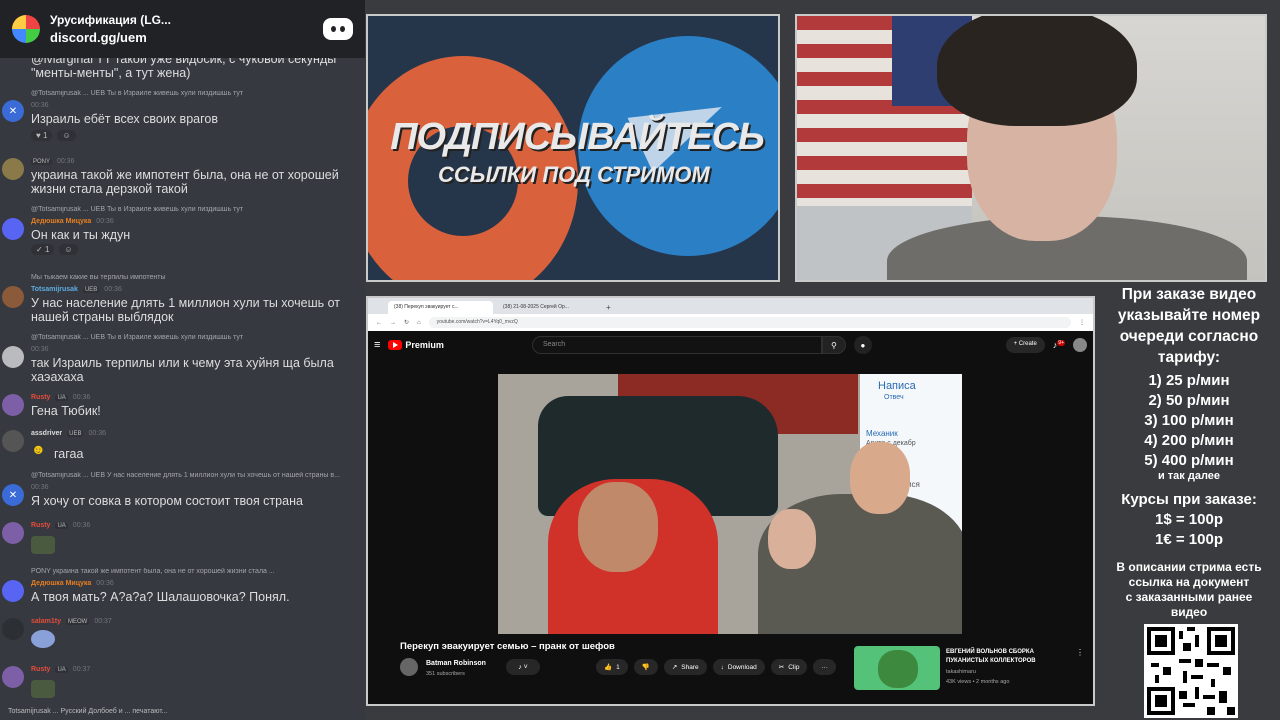  What do you see at coordinates (393, 323) in the screenshot?
I see `forward-icon: →` at bounding box center [393, 323].